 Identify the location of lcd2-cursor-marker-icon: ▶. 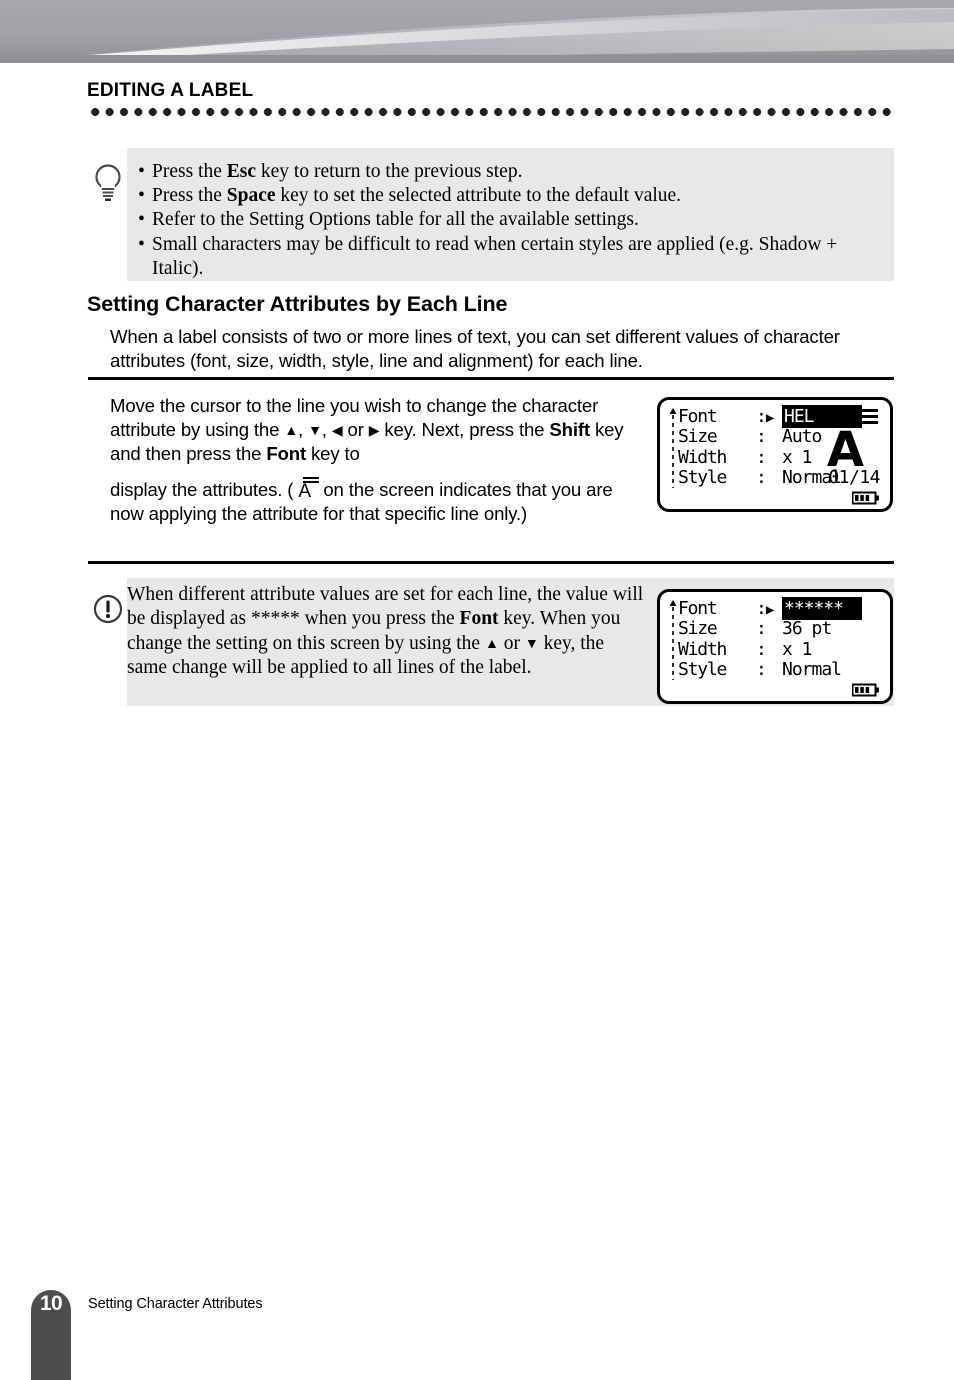
(770, 609).